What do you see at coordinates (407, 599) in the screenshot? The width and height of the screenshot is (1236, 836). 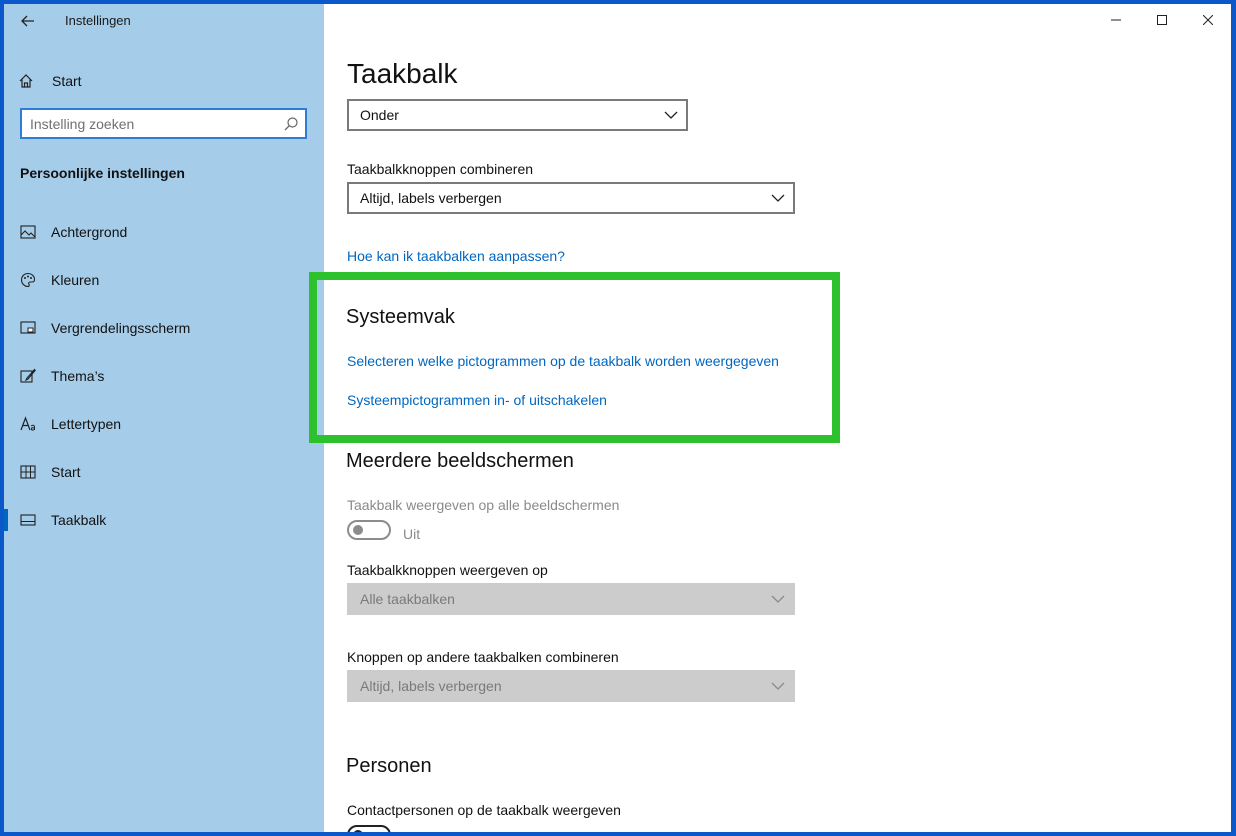 I see `dropdown-value: Alle taakbalken` at bounding box center [407, 599].